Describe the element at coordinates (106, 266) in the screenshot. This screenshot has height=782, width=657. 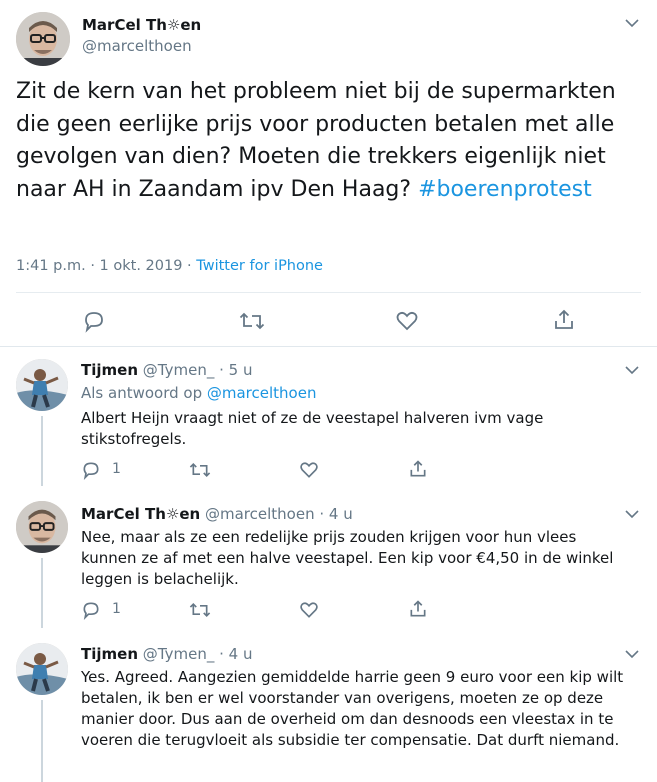
I see `tweet-timestamp: 1:41 p.m. · 1 okt. 2019 ·` at that location.